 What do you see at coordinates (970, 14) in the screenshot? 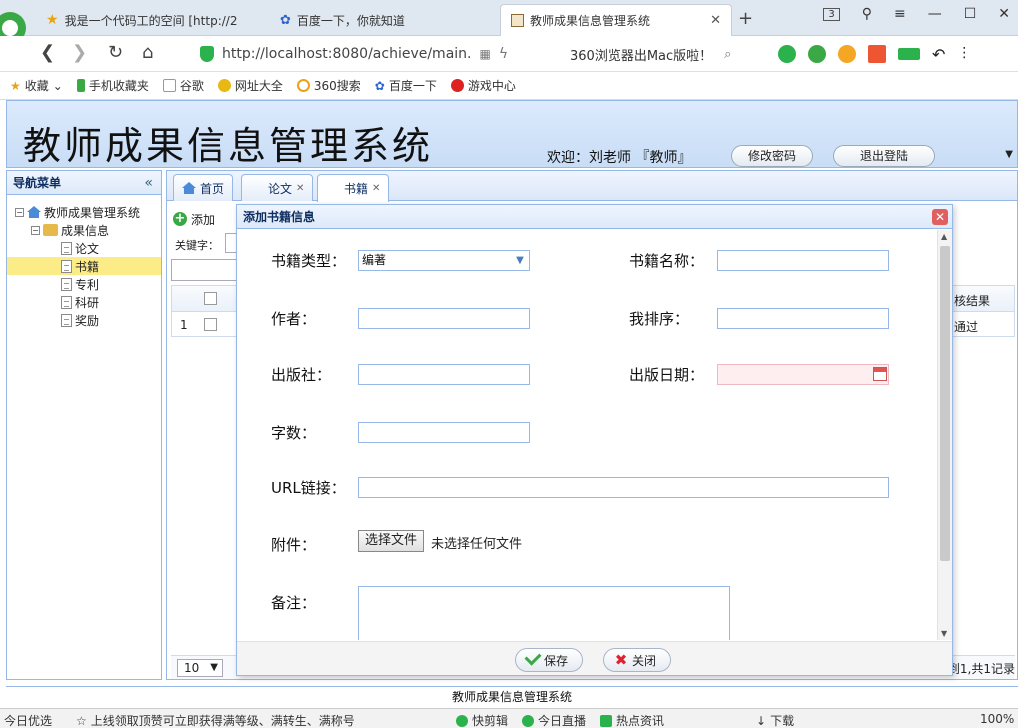
I see `maximize-icon: ☐` at bounding box center [970, 14].